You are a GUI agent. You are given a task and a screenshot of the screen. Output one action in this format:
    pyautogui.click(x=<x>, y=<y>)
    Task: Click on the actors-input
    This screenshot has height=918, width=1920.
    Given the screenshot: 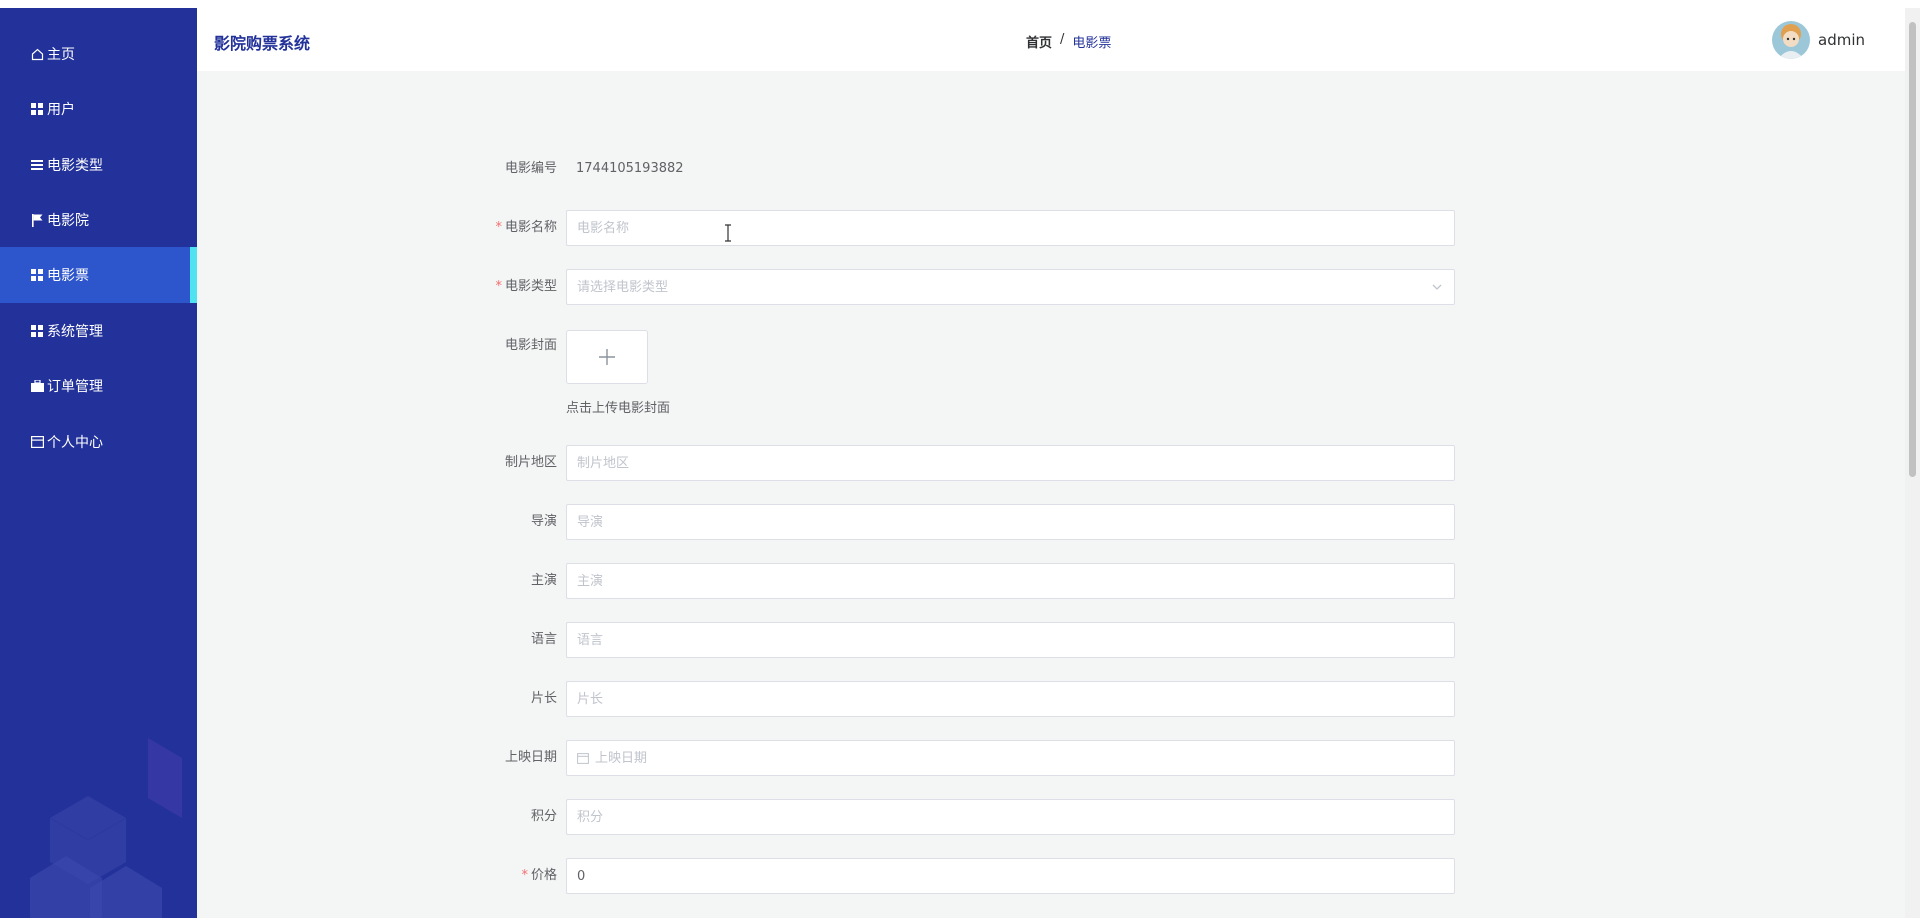 What is the action you would take?
    pyautogui.click(x=1010, y=581)
    